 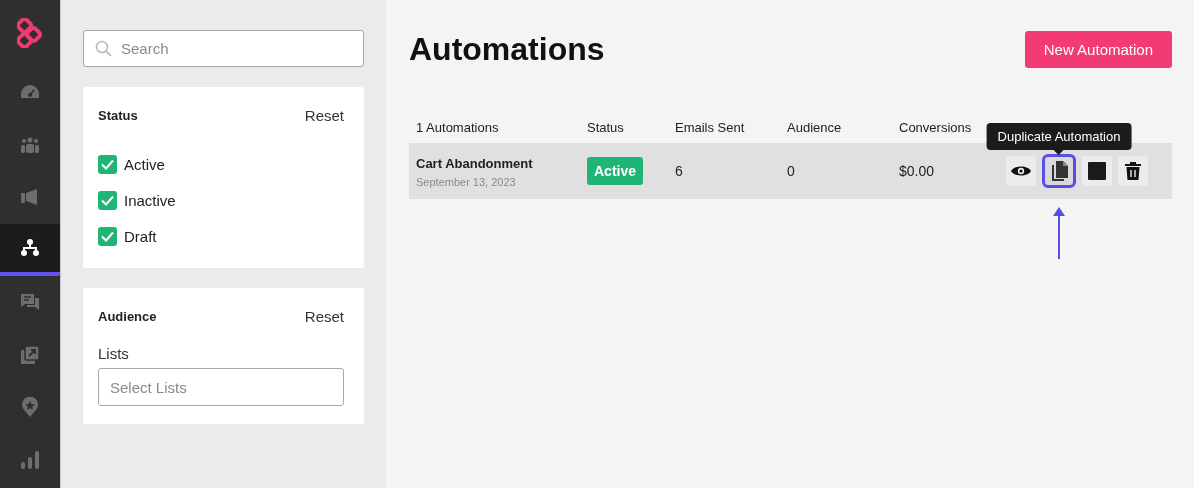 What do you see at coordinates (679, 171) in the screenshot?
I see `table-cell-text: 6` at bounding box center [679, 171].